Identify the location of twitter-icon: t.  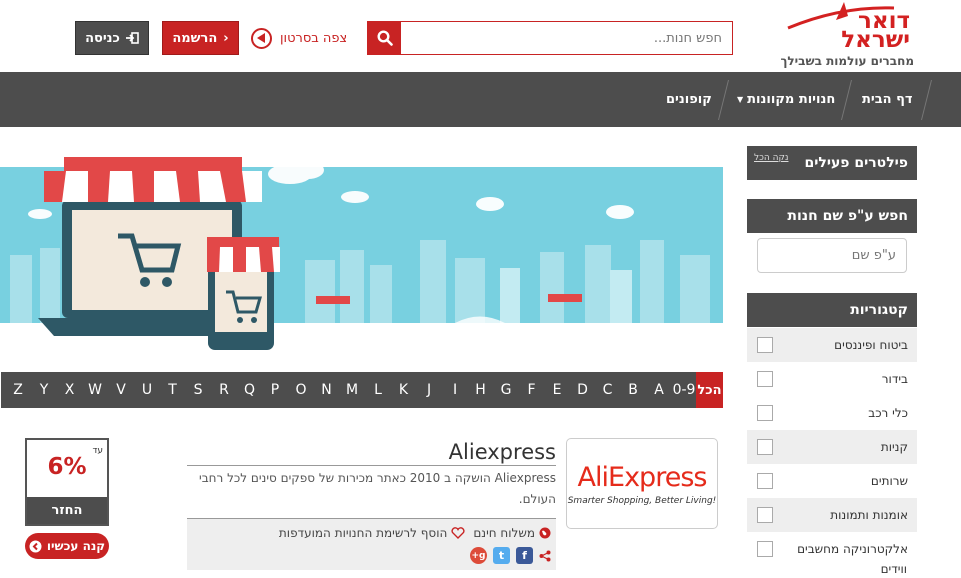
(501, 555).